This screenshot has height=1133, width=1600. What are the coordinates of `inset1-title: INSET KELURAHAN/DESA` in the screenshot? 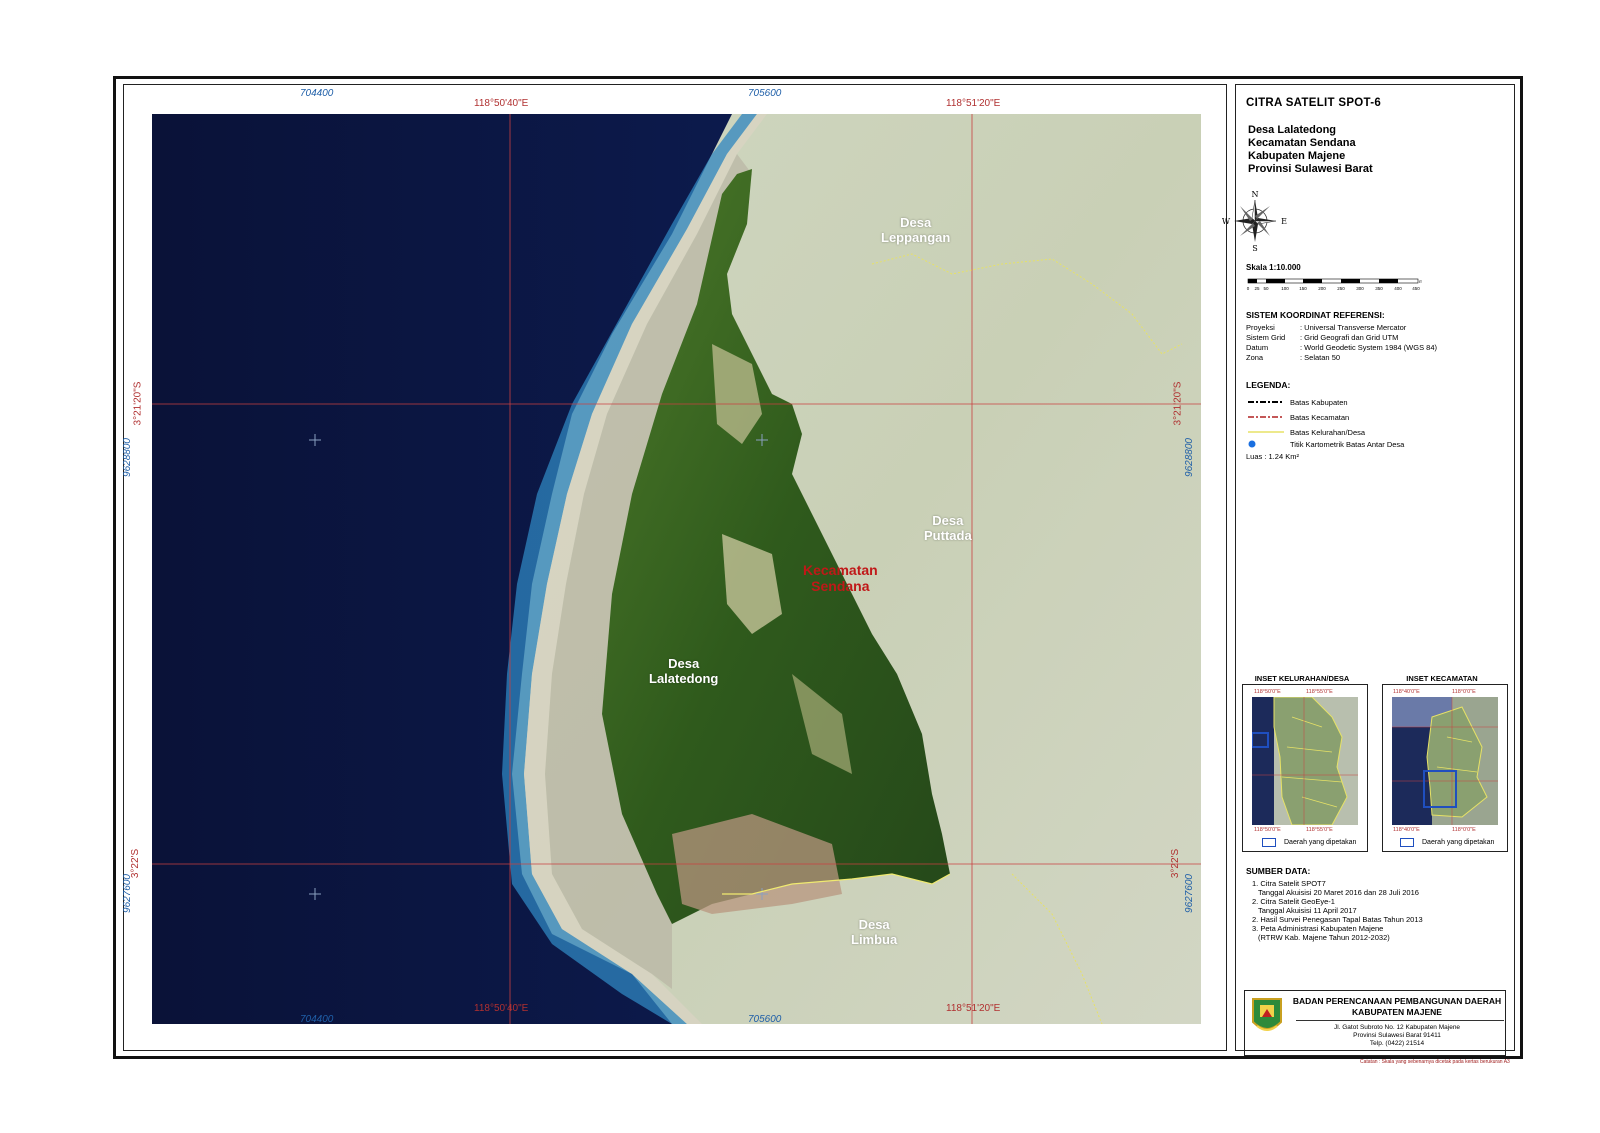 It's located at (1302, 678).